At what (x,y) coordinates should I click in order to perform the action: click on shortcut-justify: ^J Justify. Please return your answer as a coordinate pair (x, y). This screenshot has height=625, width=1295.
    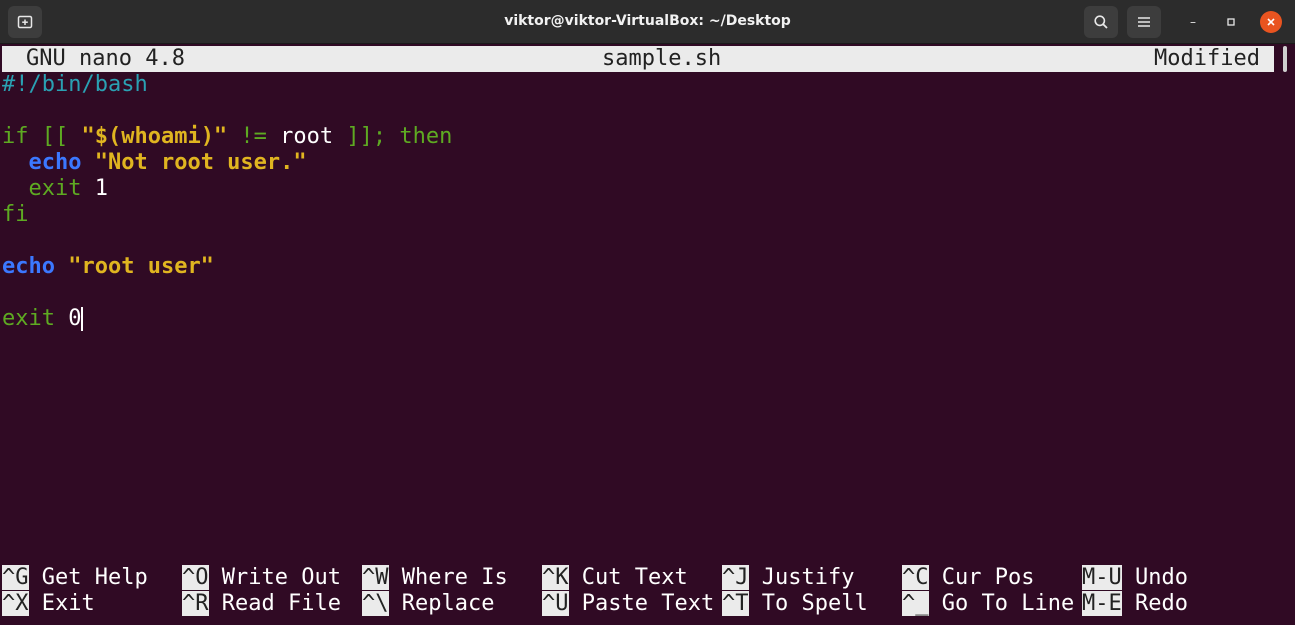
    Looking at the image, I should click on (788, 578).